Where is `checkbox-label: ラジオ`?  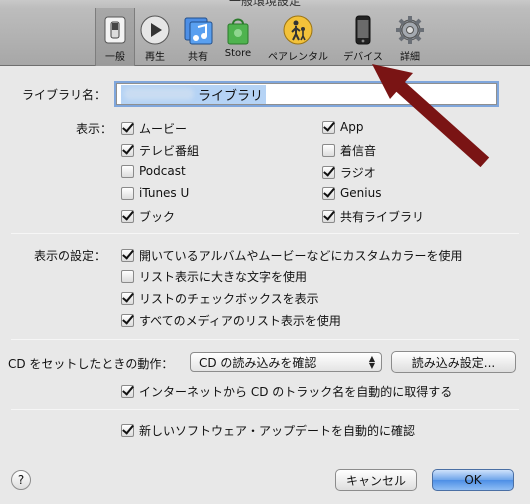
checkbox-label: ラジオ is located at coordinates (358, 173).